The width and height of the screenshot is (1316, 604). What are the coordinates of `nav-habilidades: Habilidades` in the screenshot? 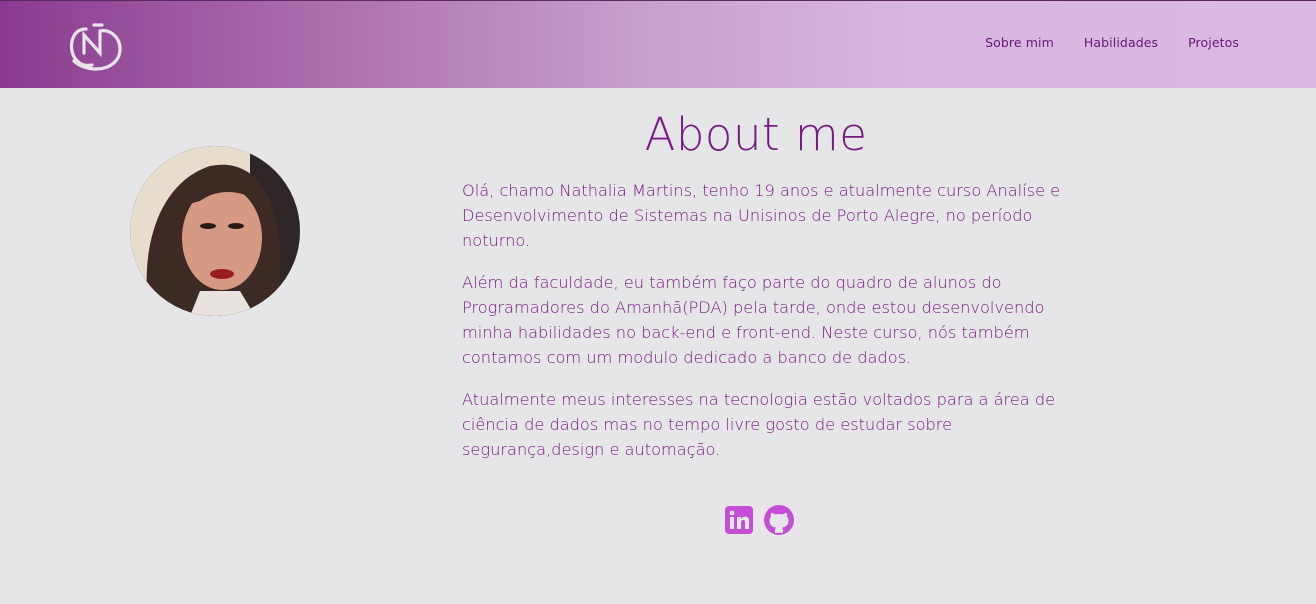 It's located at (1121, 42).